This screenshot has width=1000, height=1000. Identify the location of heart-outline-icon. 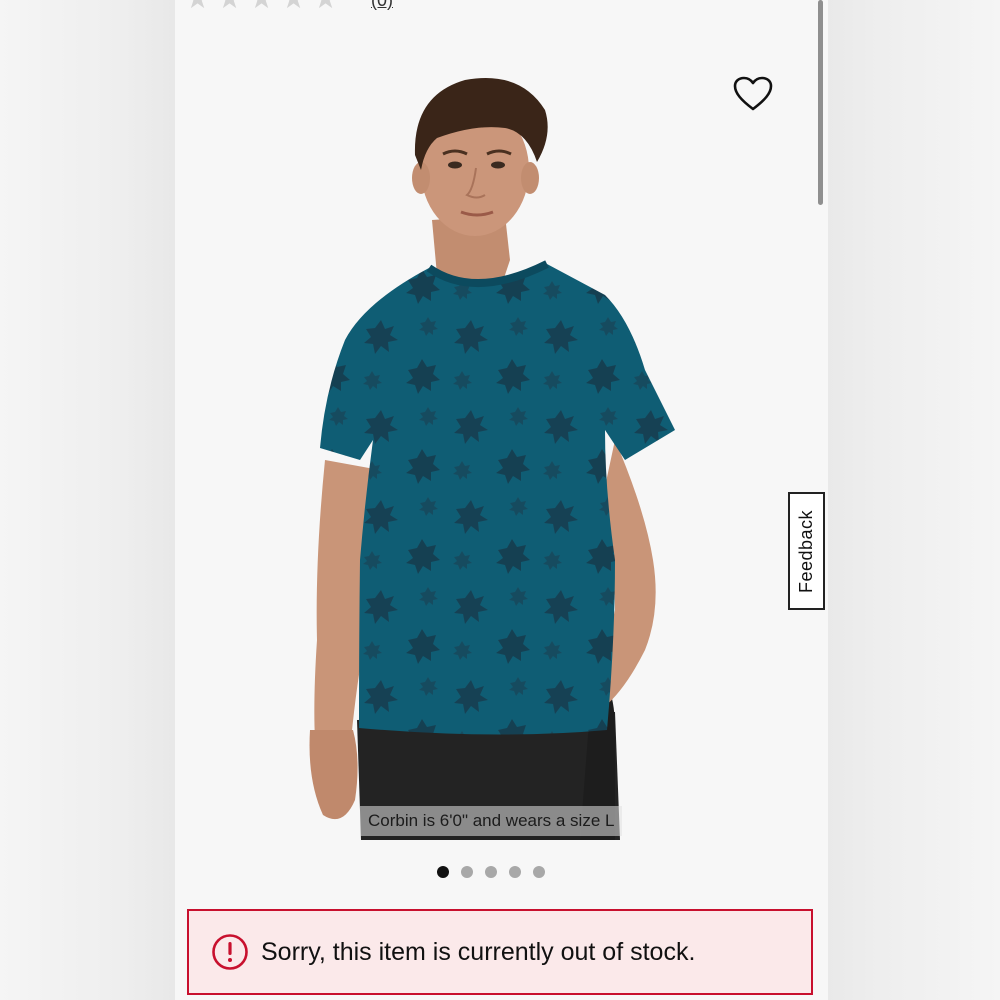
(753, 94).